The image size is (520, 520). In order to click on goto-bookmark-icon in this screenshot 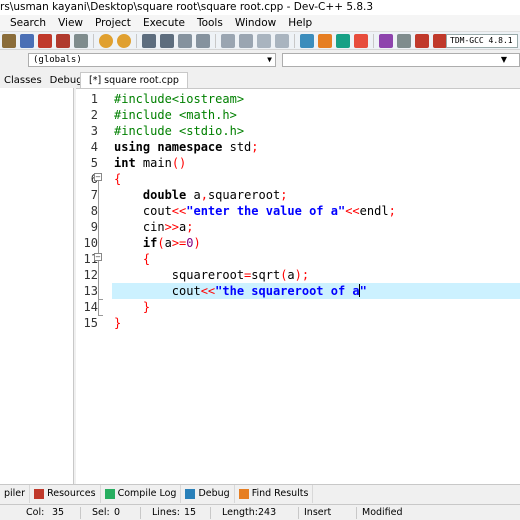, I will do `click(282, 40)`.